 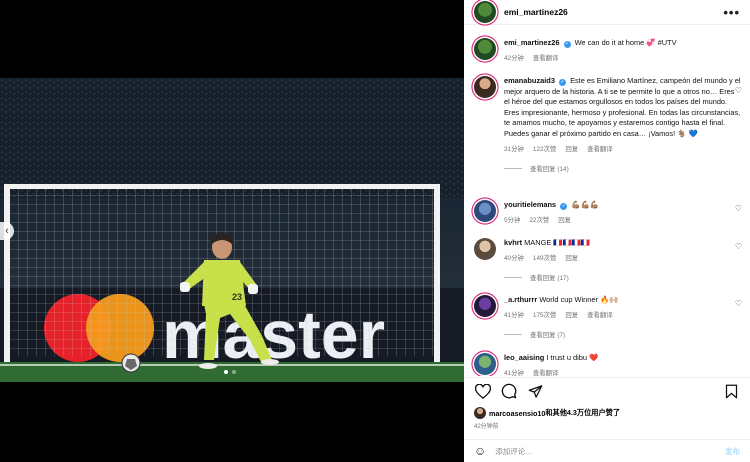 I want to click on comment-text: I trust u dibu ❤️, so click(x=572, y=357).